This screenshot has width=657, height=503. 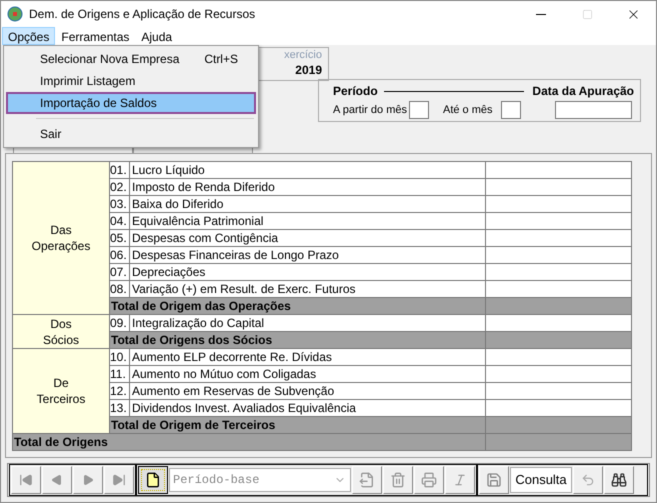 What do you see at coordinates (541, 480) in the screenshot?
I see `mode-field: Consulta` at bounding box center [541, 480].